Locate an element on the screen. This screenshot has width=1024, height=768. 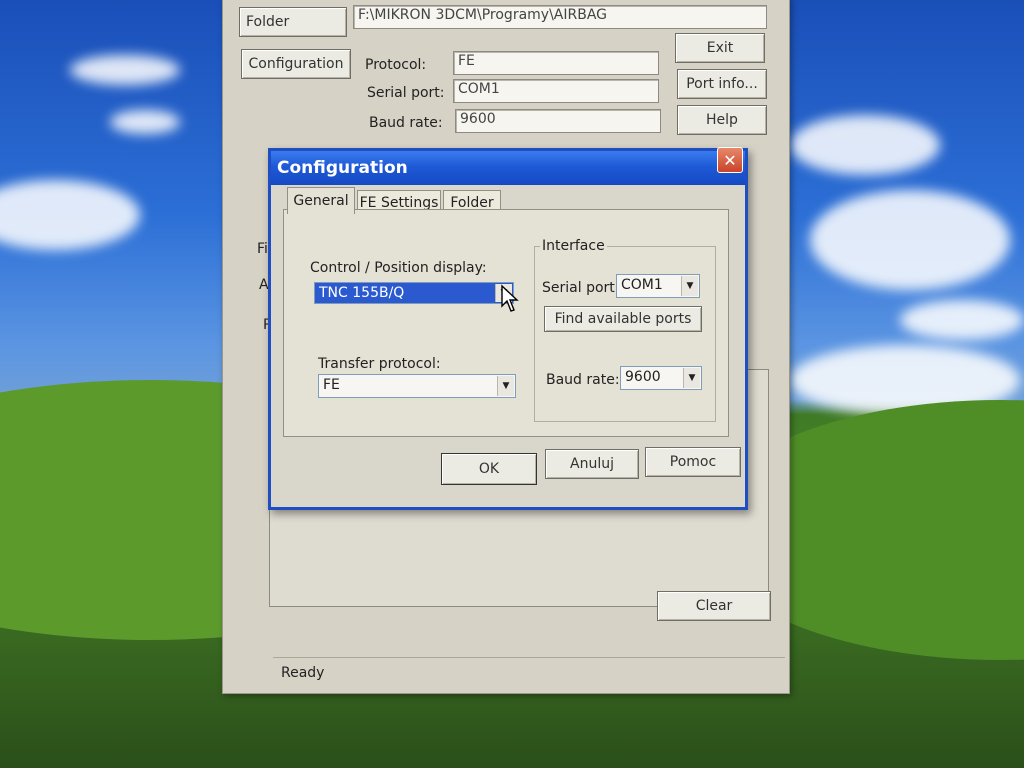
baud-rate-label: Baud rate: is located at coordinates (406, 123).